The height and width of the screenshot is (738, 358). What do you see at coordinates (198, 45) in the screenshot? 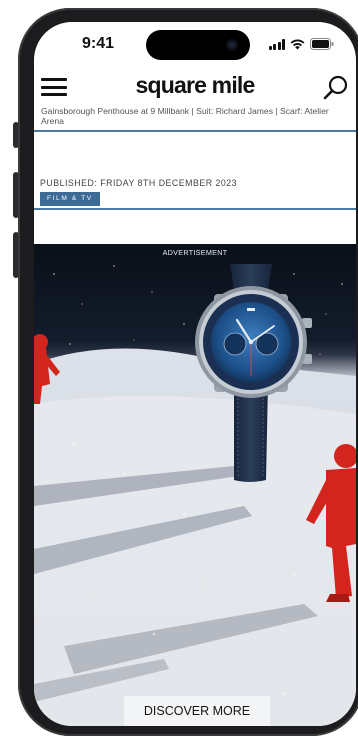
I see `dynamic-island` at bounding box center [198, 45].